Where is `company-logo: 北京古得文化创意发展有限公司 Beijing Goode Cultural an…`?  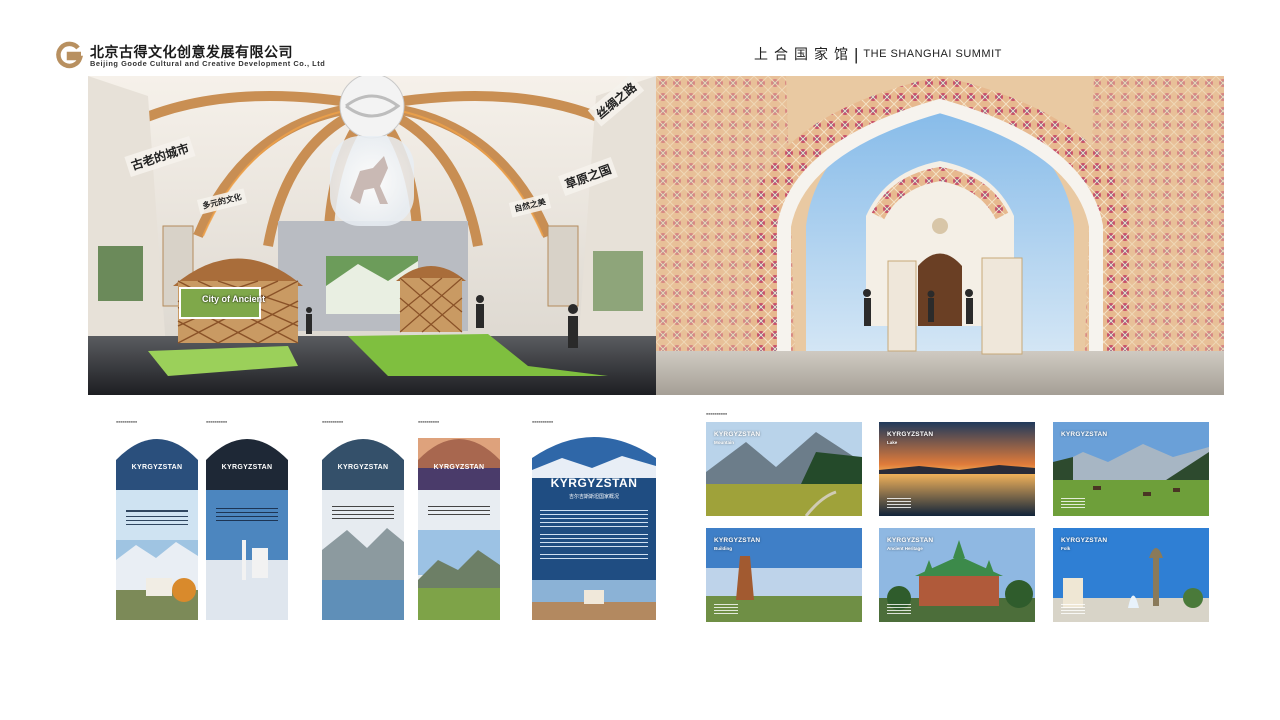
company-logo: 北京古得文化创意发展有限公司 Beijing Goode Cultural an… is located at coordinates (199, 56).